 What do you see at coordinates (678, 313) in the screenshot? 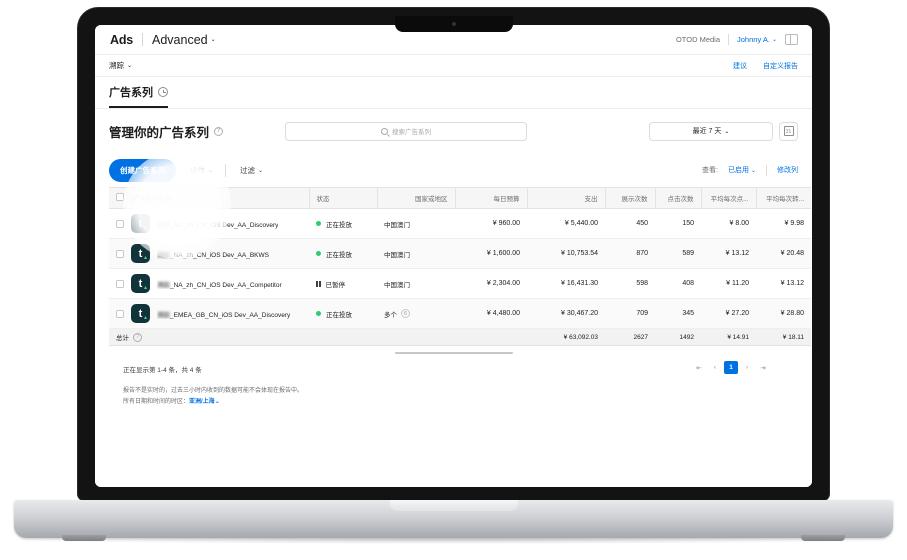
I see `cell-clicks: 345` at bounding box center [678, 313].